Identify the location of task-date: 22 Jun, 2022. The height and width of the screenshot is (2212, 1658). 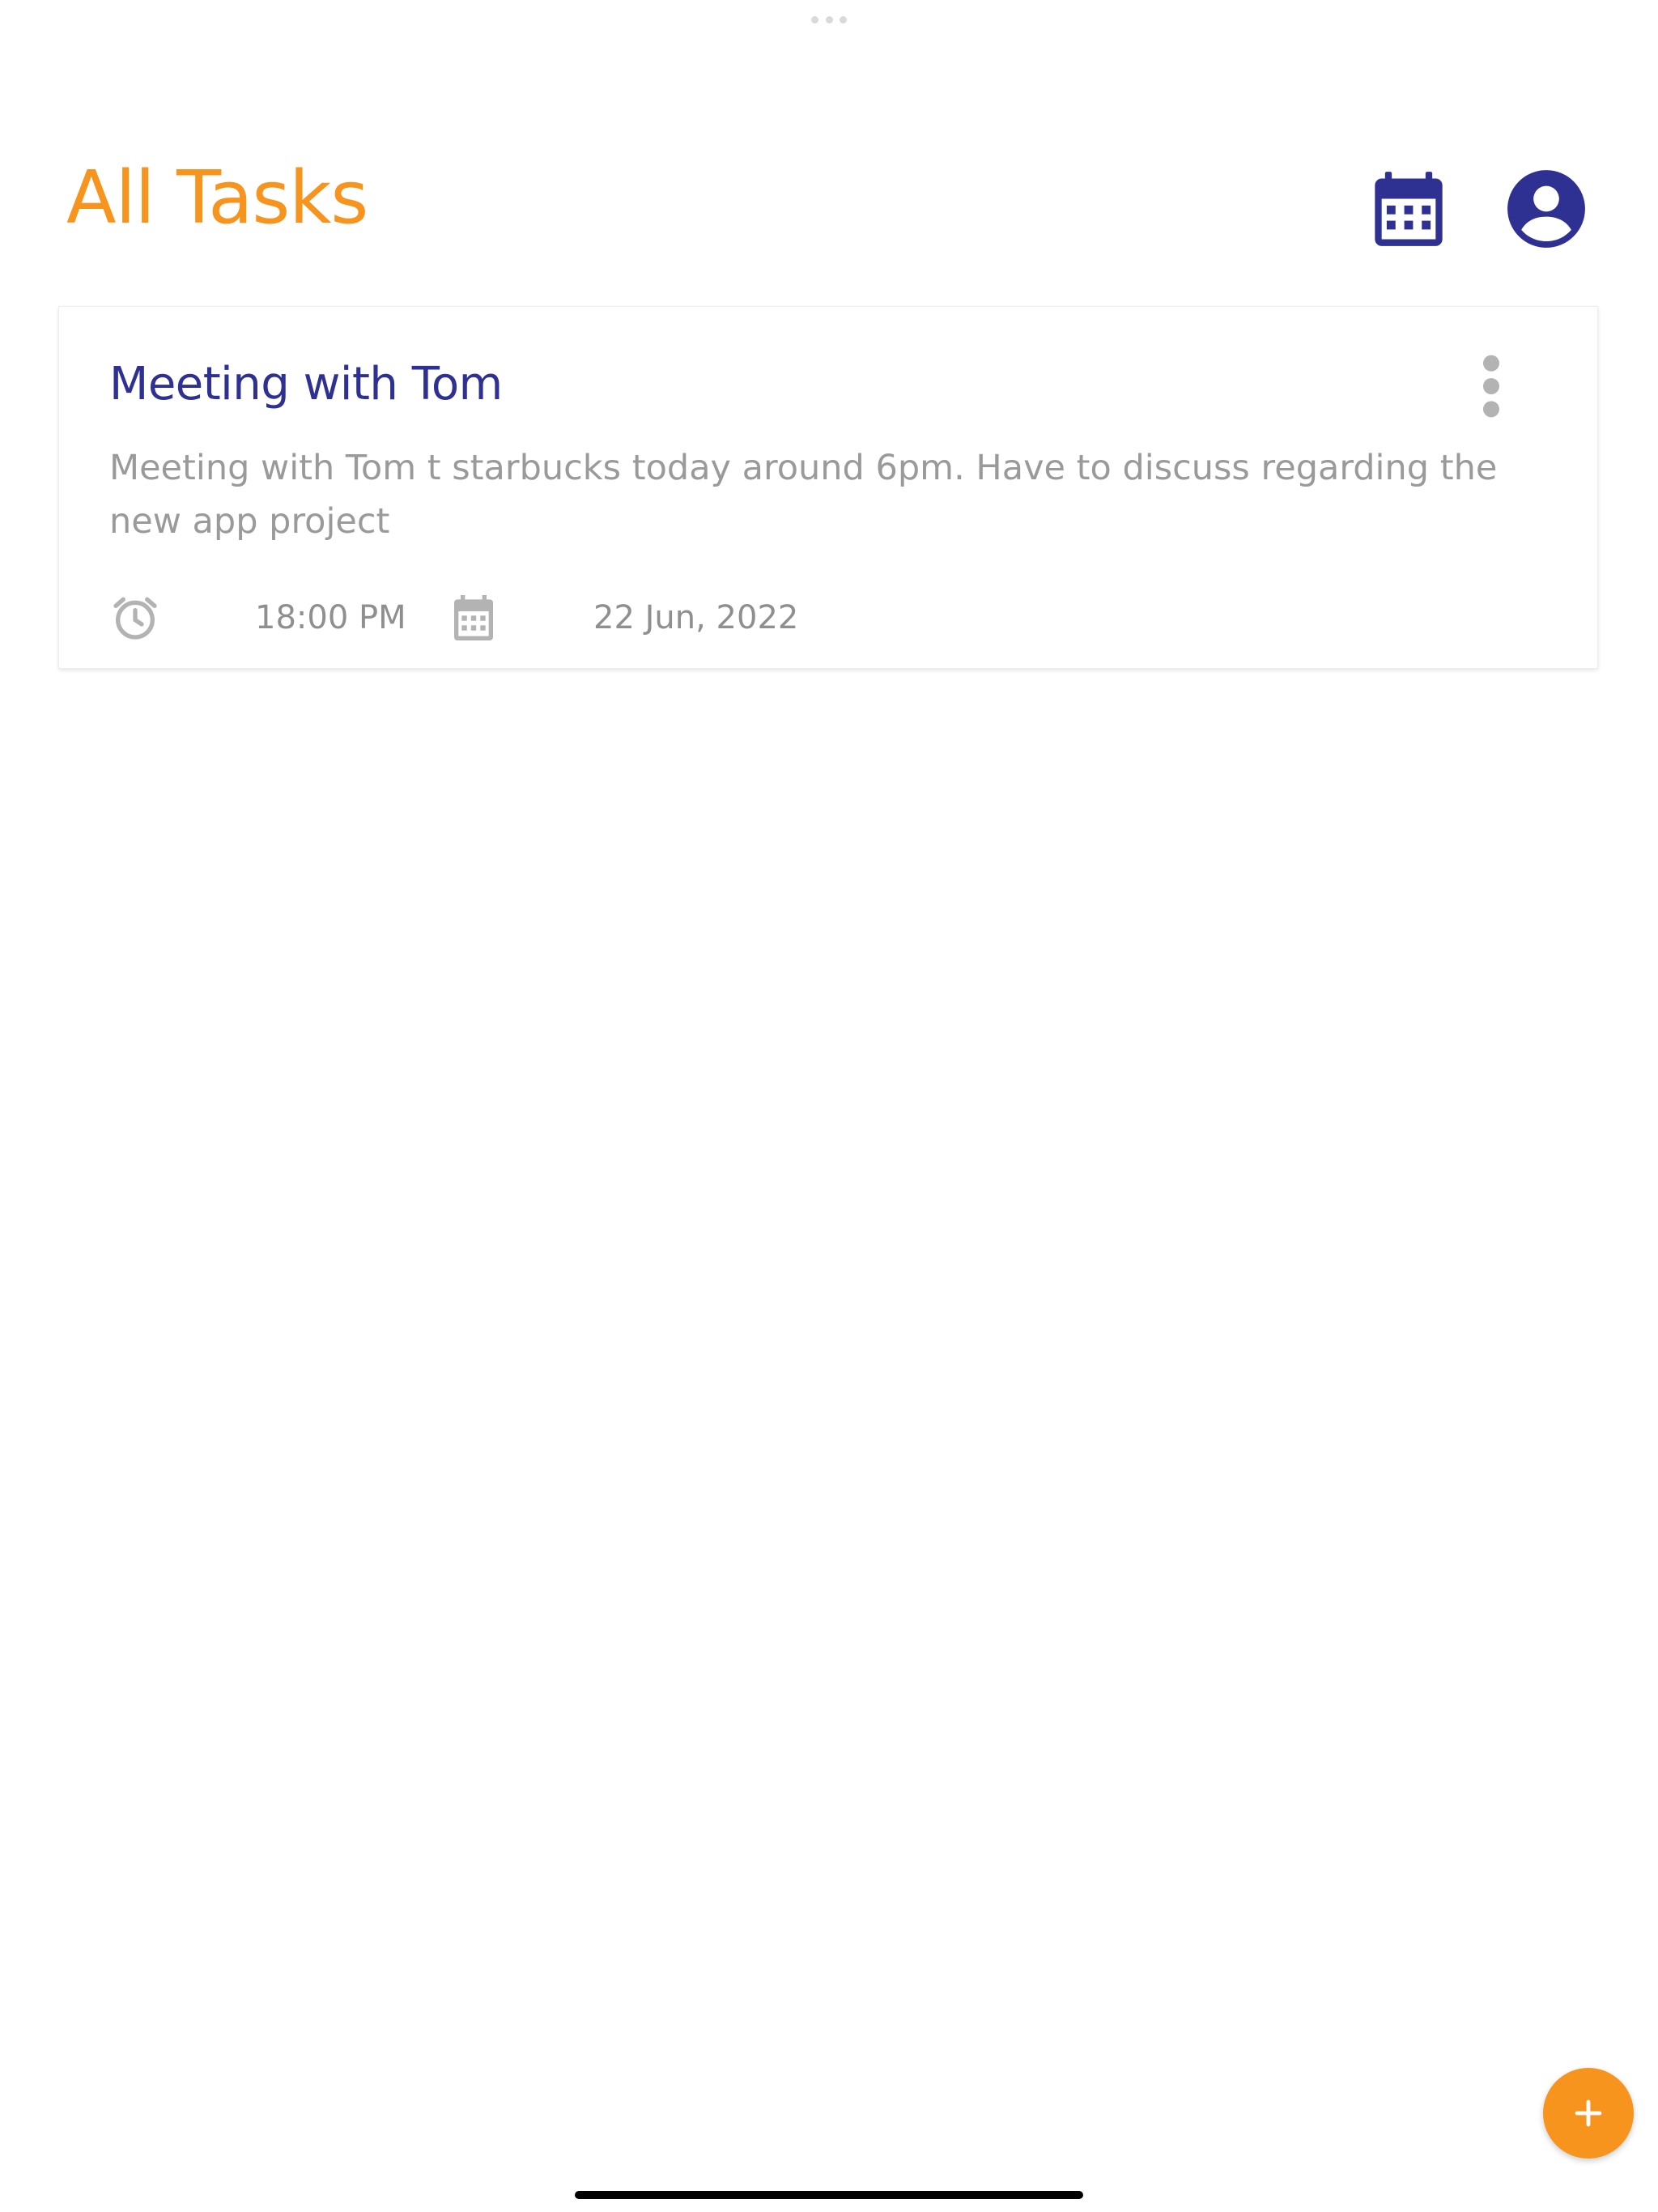
(696, 618).